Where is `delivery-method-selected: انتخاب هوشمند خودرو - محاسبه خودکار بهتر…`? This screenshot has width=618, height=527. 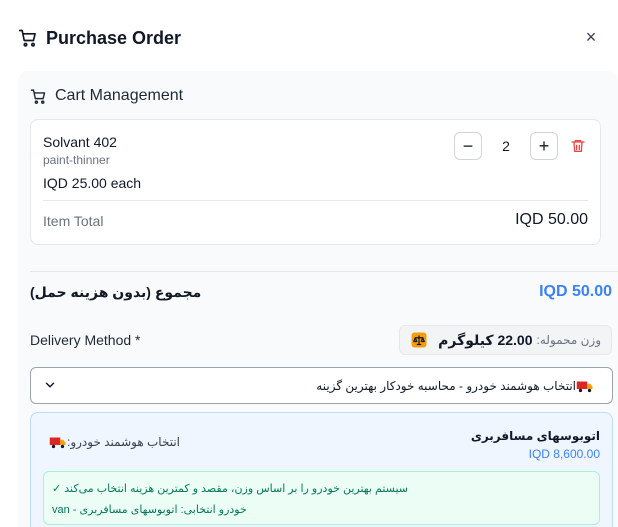
delivery-method-selected: انتخاب هوشمند خودرو - محاسبه خودکار بهتر… is located at coordinates (446, 385).